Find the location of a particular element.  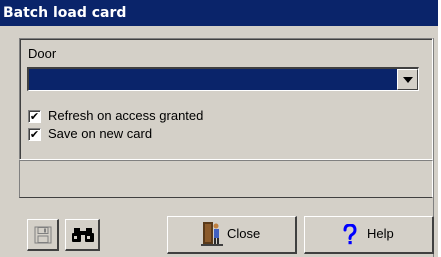

save-on-new-card-label: Save on new card is located at coordinates (100, 133).